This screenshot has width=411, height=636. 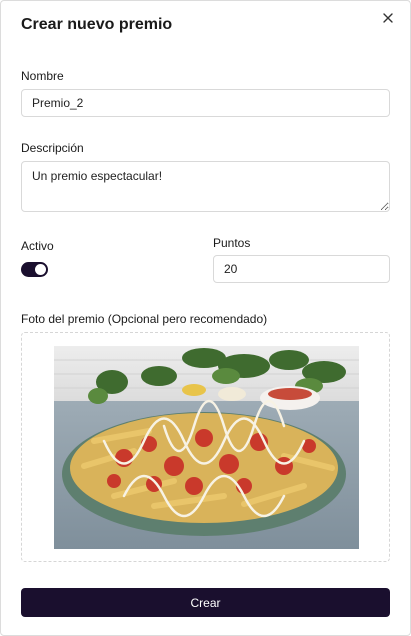 What do you see at coordinates (52, 148) in the screenshot?
I see `descripcion-label: Descripción` at bounding box center [52, 148].